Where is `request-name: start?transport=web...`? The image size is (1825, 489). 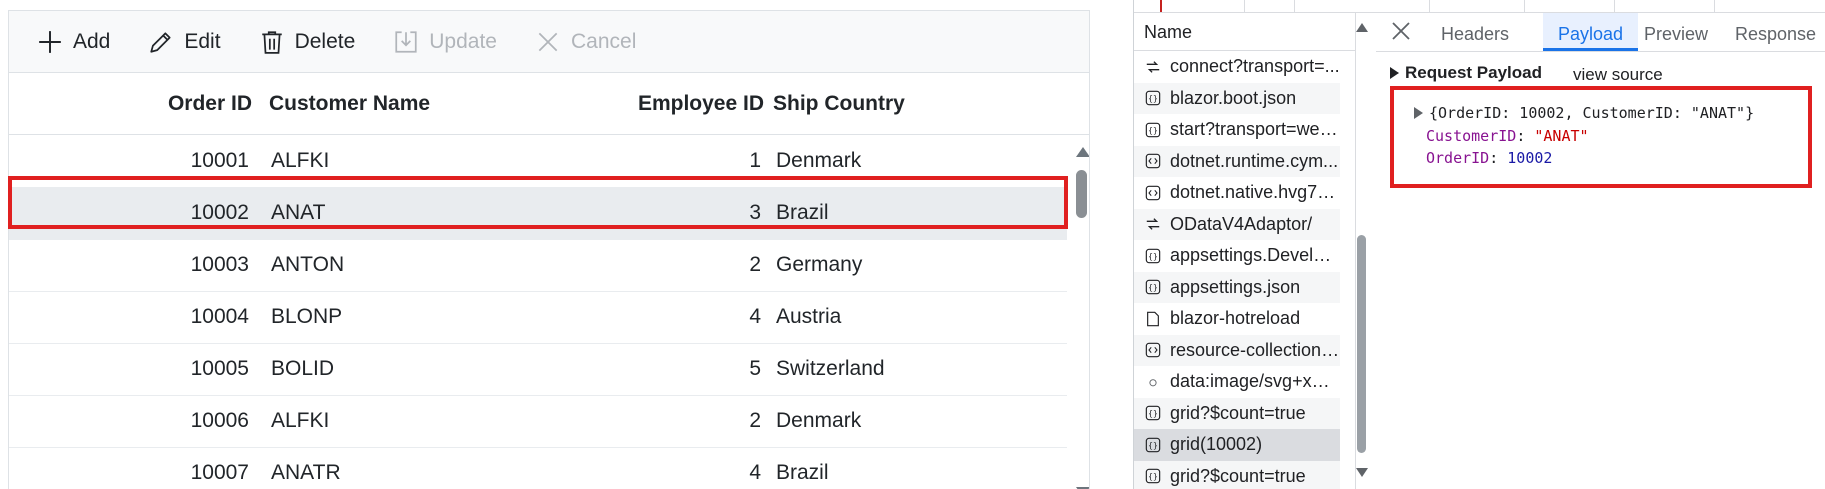
request-name: start?transport=web... is located at coordinates (1255, 129).